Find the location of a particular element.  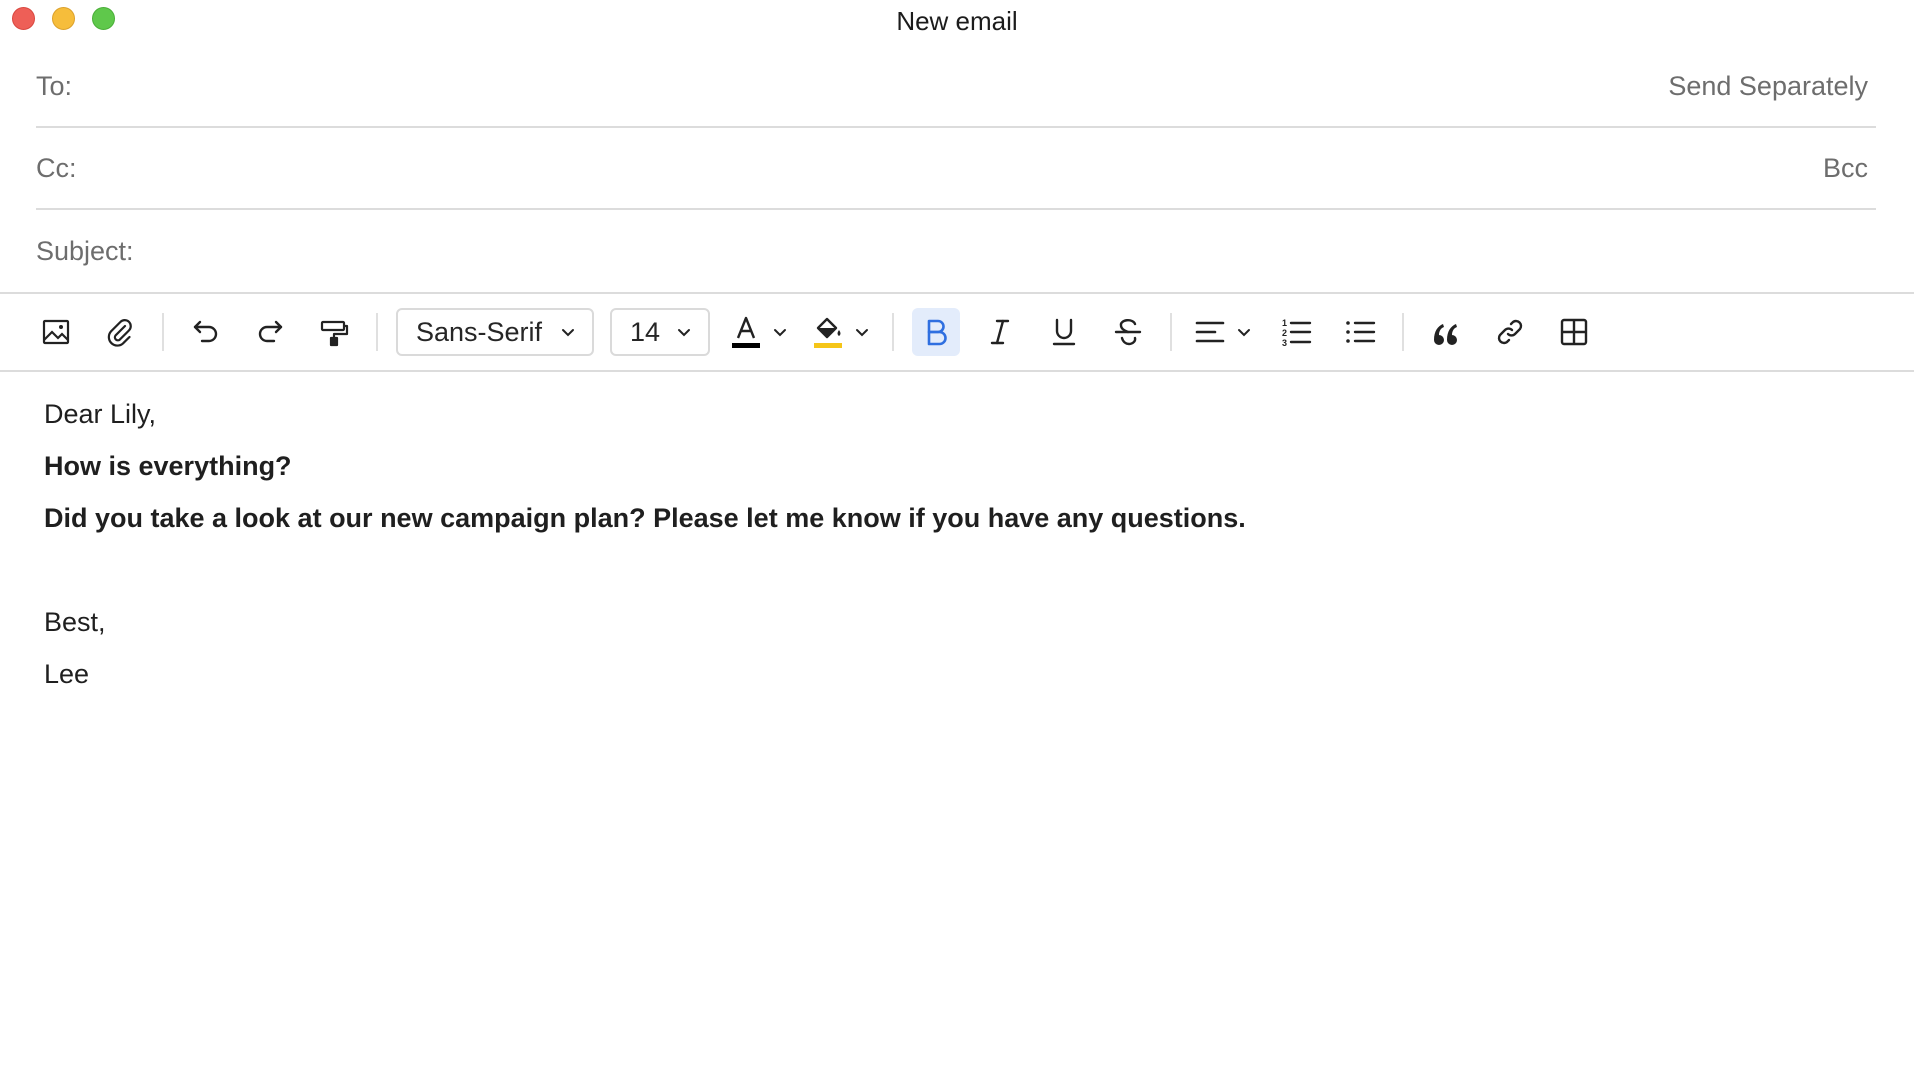

insert-table-button is located at coordinates (1574, 332).